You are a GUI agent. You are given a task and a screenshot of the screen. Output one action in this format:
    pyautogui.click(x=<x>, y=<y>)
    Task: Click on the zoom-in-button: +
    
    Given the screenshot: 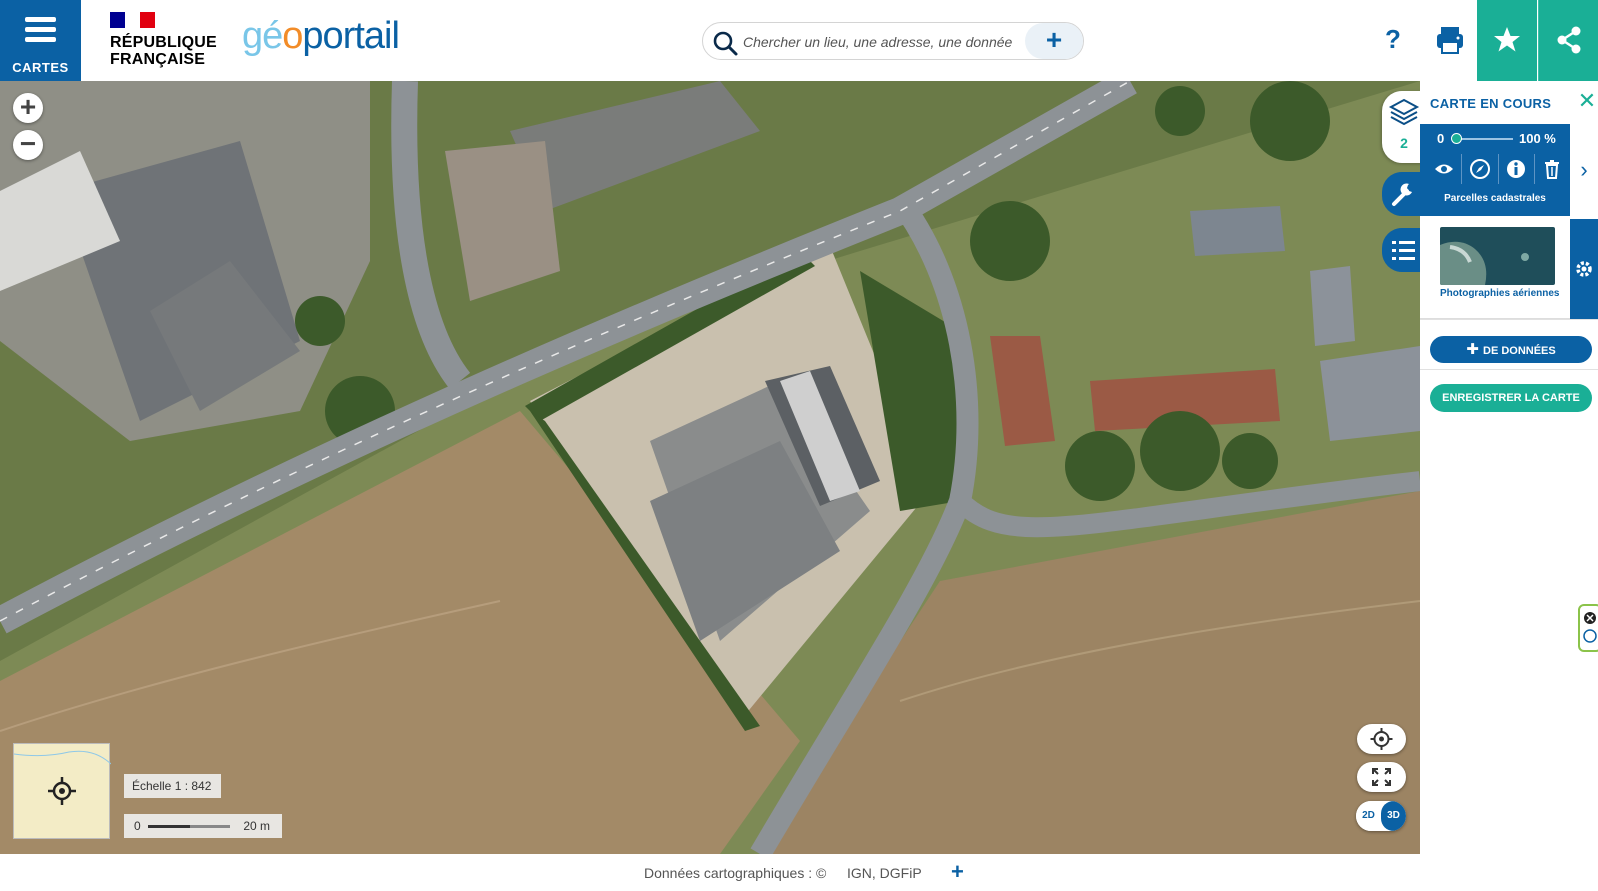 What is the action you would take?
    pyautogui.click(x=28, y=108)
    